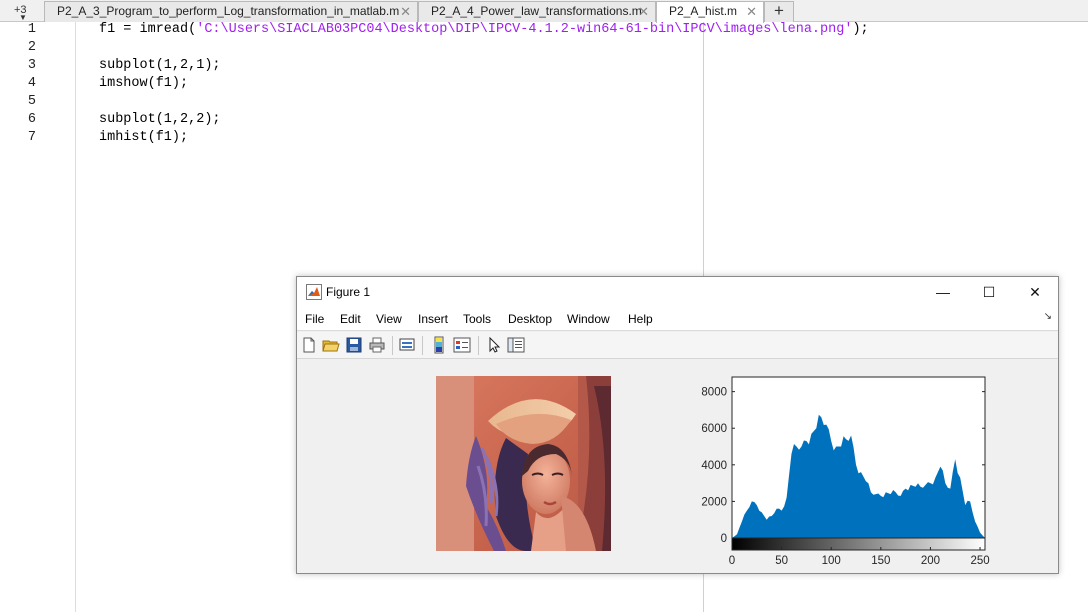 This screenshot has height=612, width=1088. Describe the element at coordinates (148, 29) in the screenshot. I see `code-text: f1 = imread(` at that location.